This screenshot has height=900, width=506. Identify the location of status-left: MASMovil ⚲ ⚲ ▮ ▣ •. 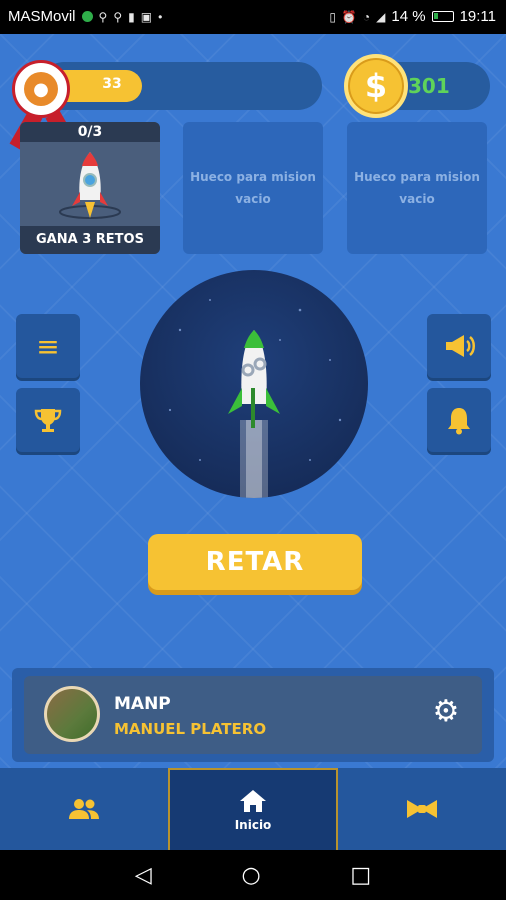
(85, 16).